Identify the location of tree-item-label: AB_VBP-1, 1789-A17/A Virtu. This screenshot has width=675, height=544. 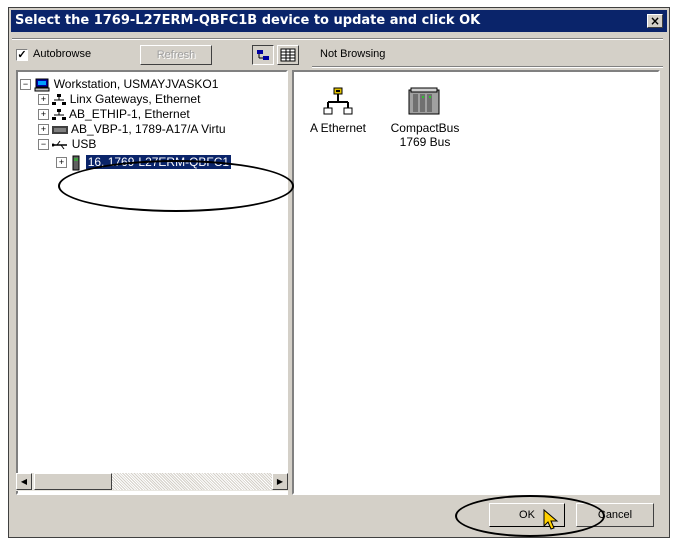
(148, 129).